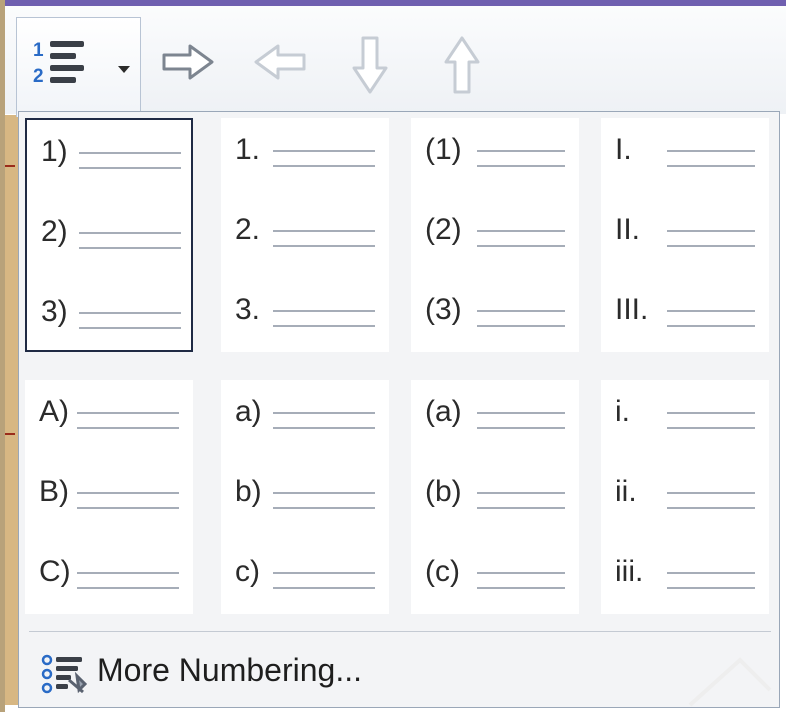 The width and height of the screenshot is (786, 712). Describe the element at coordinates (109, 584) in the screenshot. I see `numbering-format-row: C)` at that location.